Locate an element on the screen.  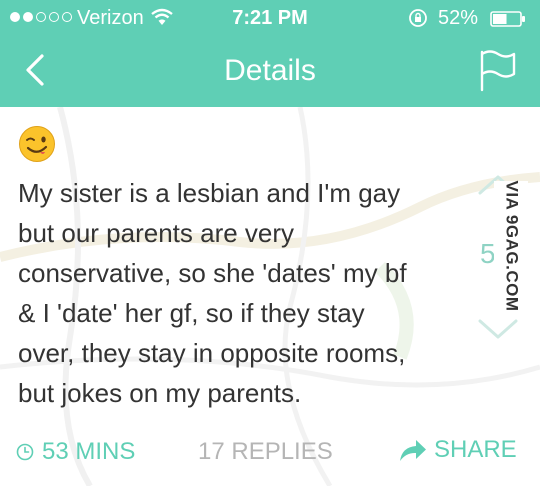
post-time: 53 MINS is located at coordinates (75, 452).